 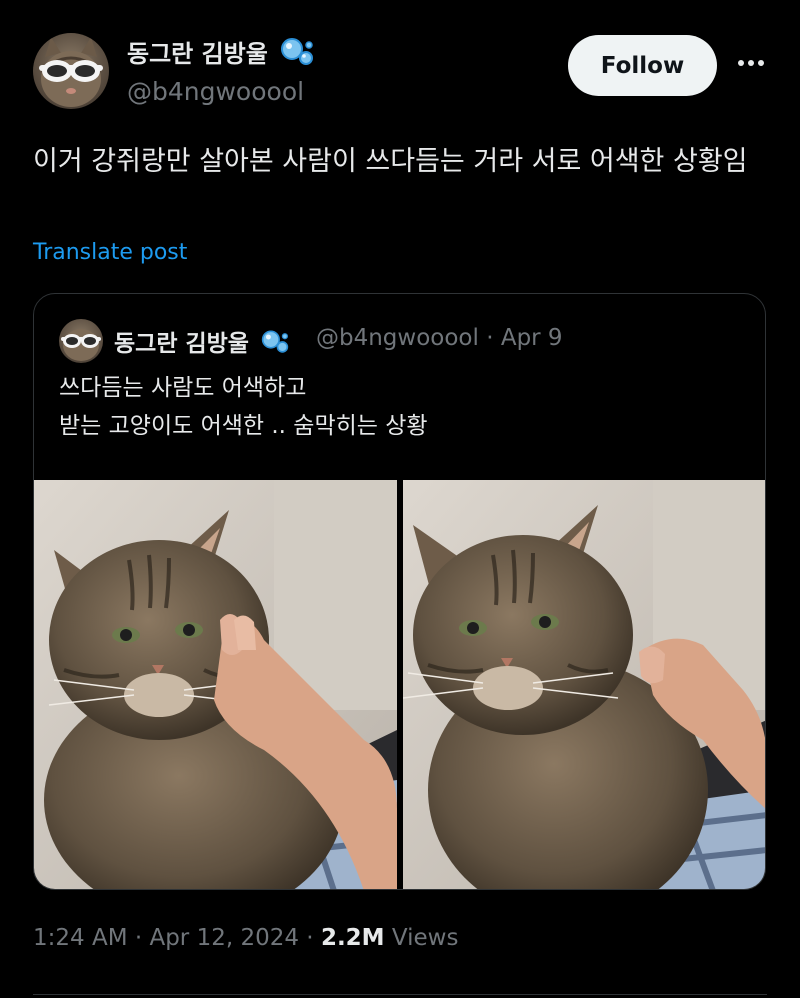 What do you see at coordinates (183, 388) in the screenshot?
I see `quoted-text-line-1: 쓰다듬는 사람도 어색하고` at bounding box center [183, 388].